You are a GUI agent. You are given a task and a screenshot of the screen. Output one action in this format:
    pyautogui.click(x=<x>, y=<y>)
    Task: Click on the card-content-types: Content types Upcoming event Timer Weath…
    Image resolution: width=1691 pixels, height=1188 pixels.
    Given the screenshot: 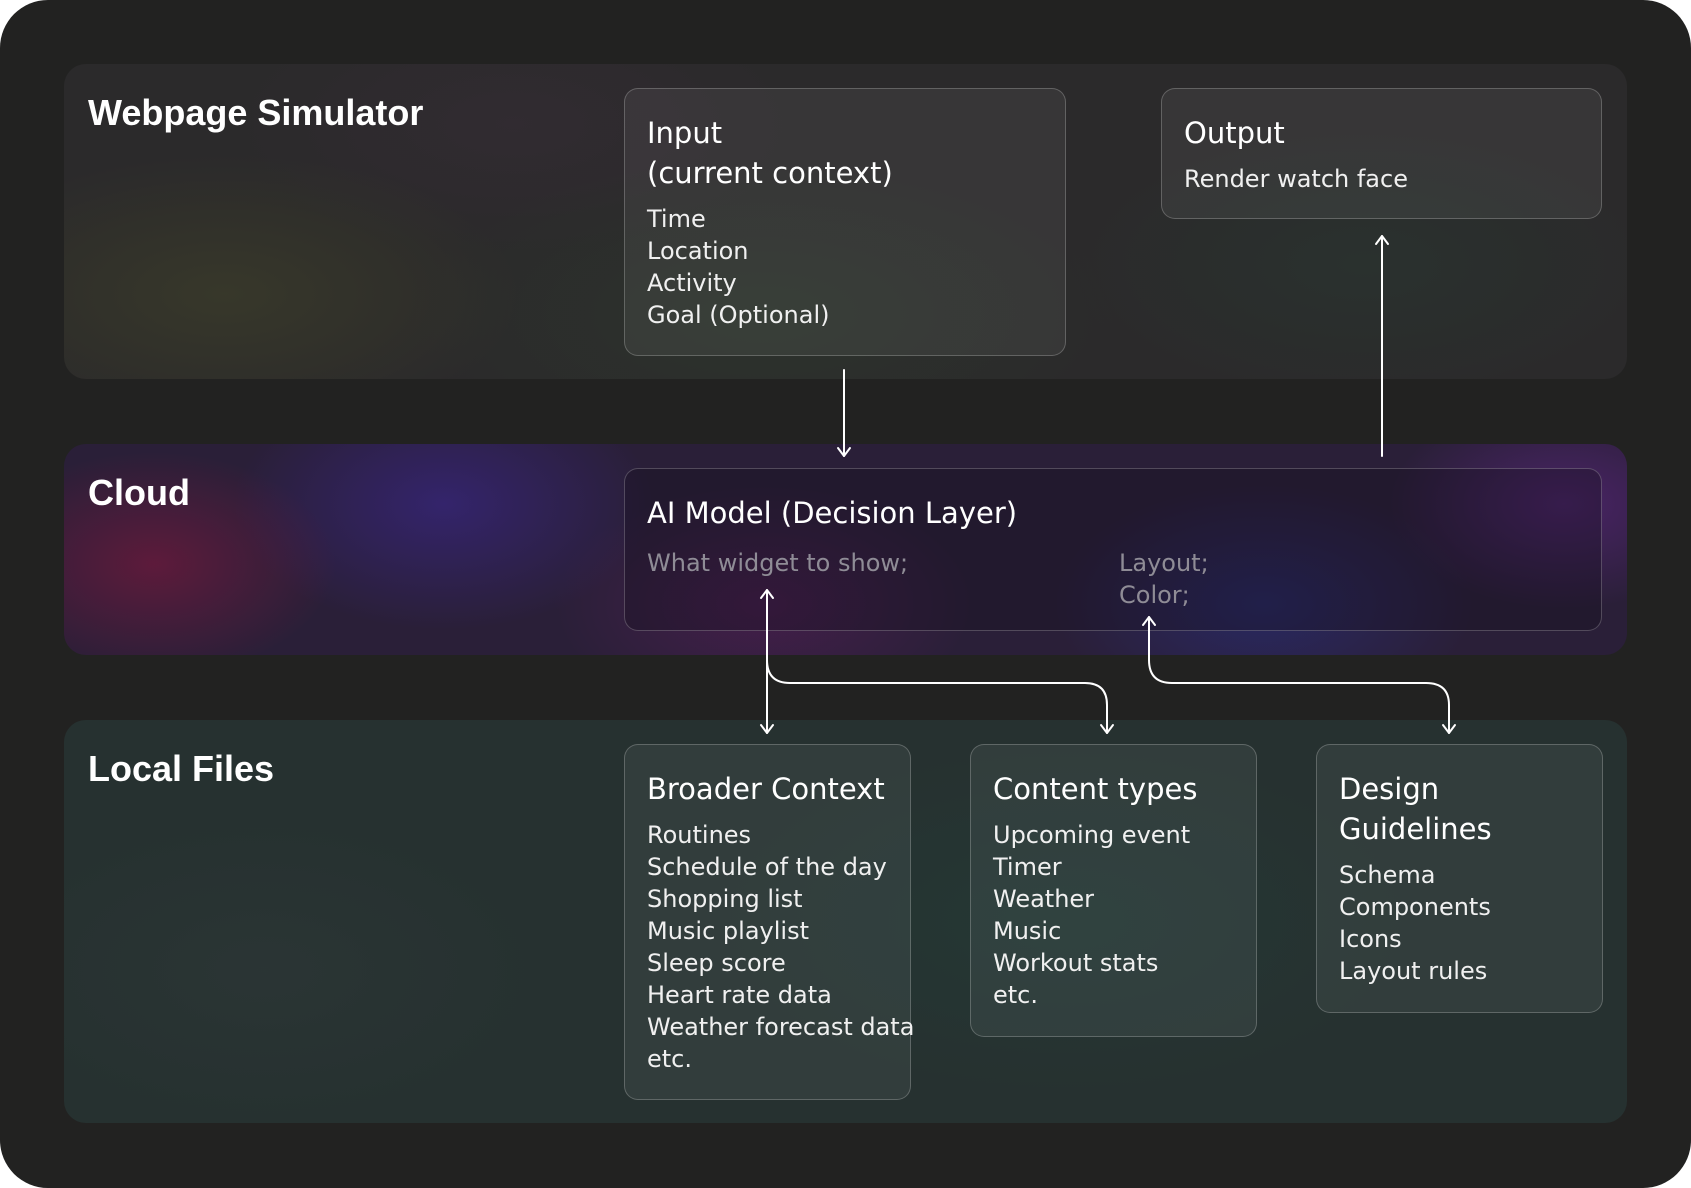 What is the action you would take?
    pyautogui.click(x=1113, y=890)
    